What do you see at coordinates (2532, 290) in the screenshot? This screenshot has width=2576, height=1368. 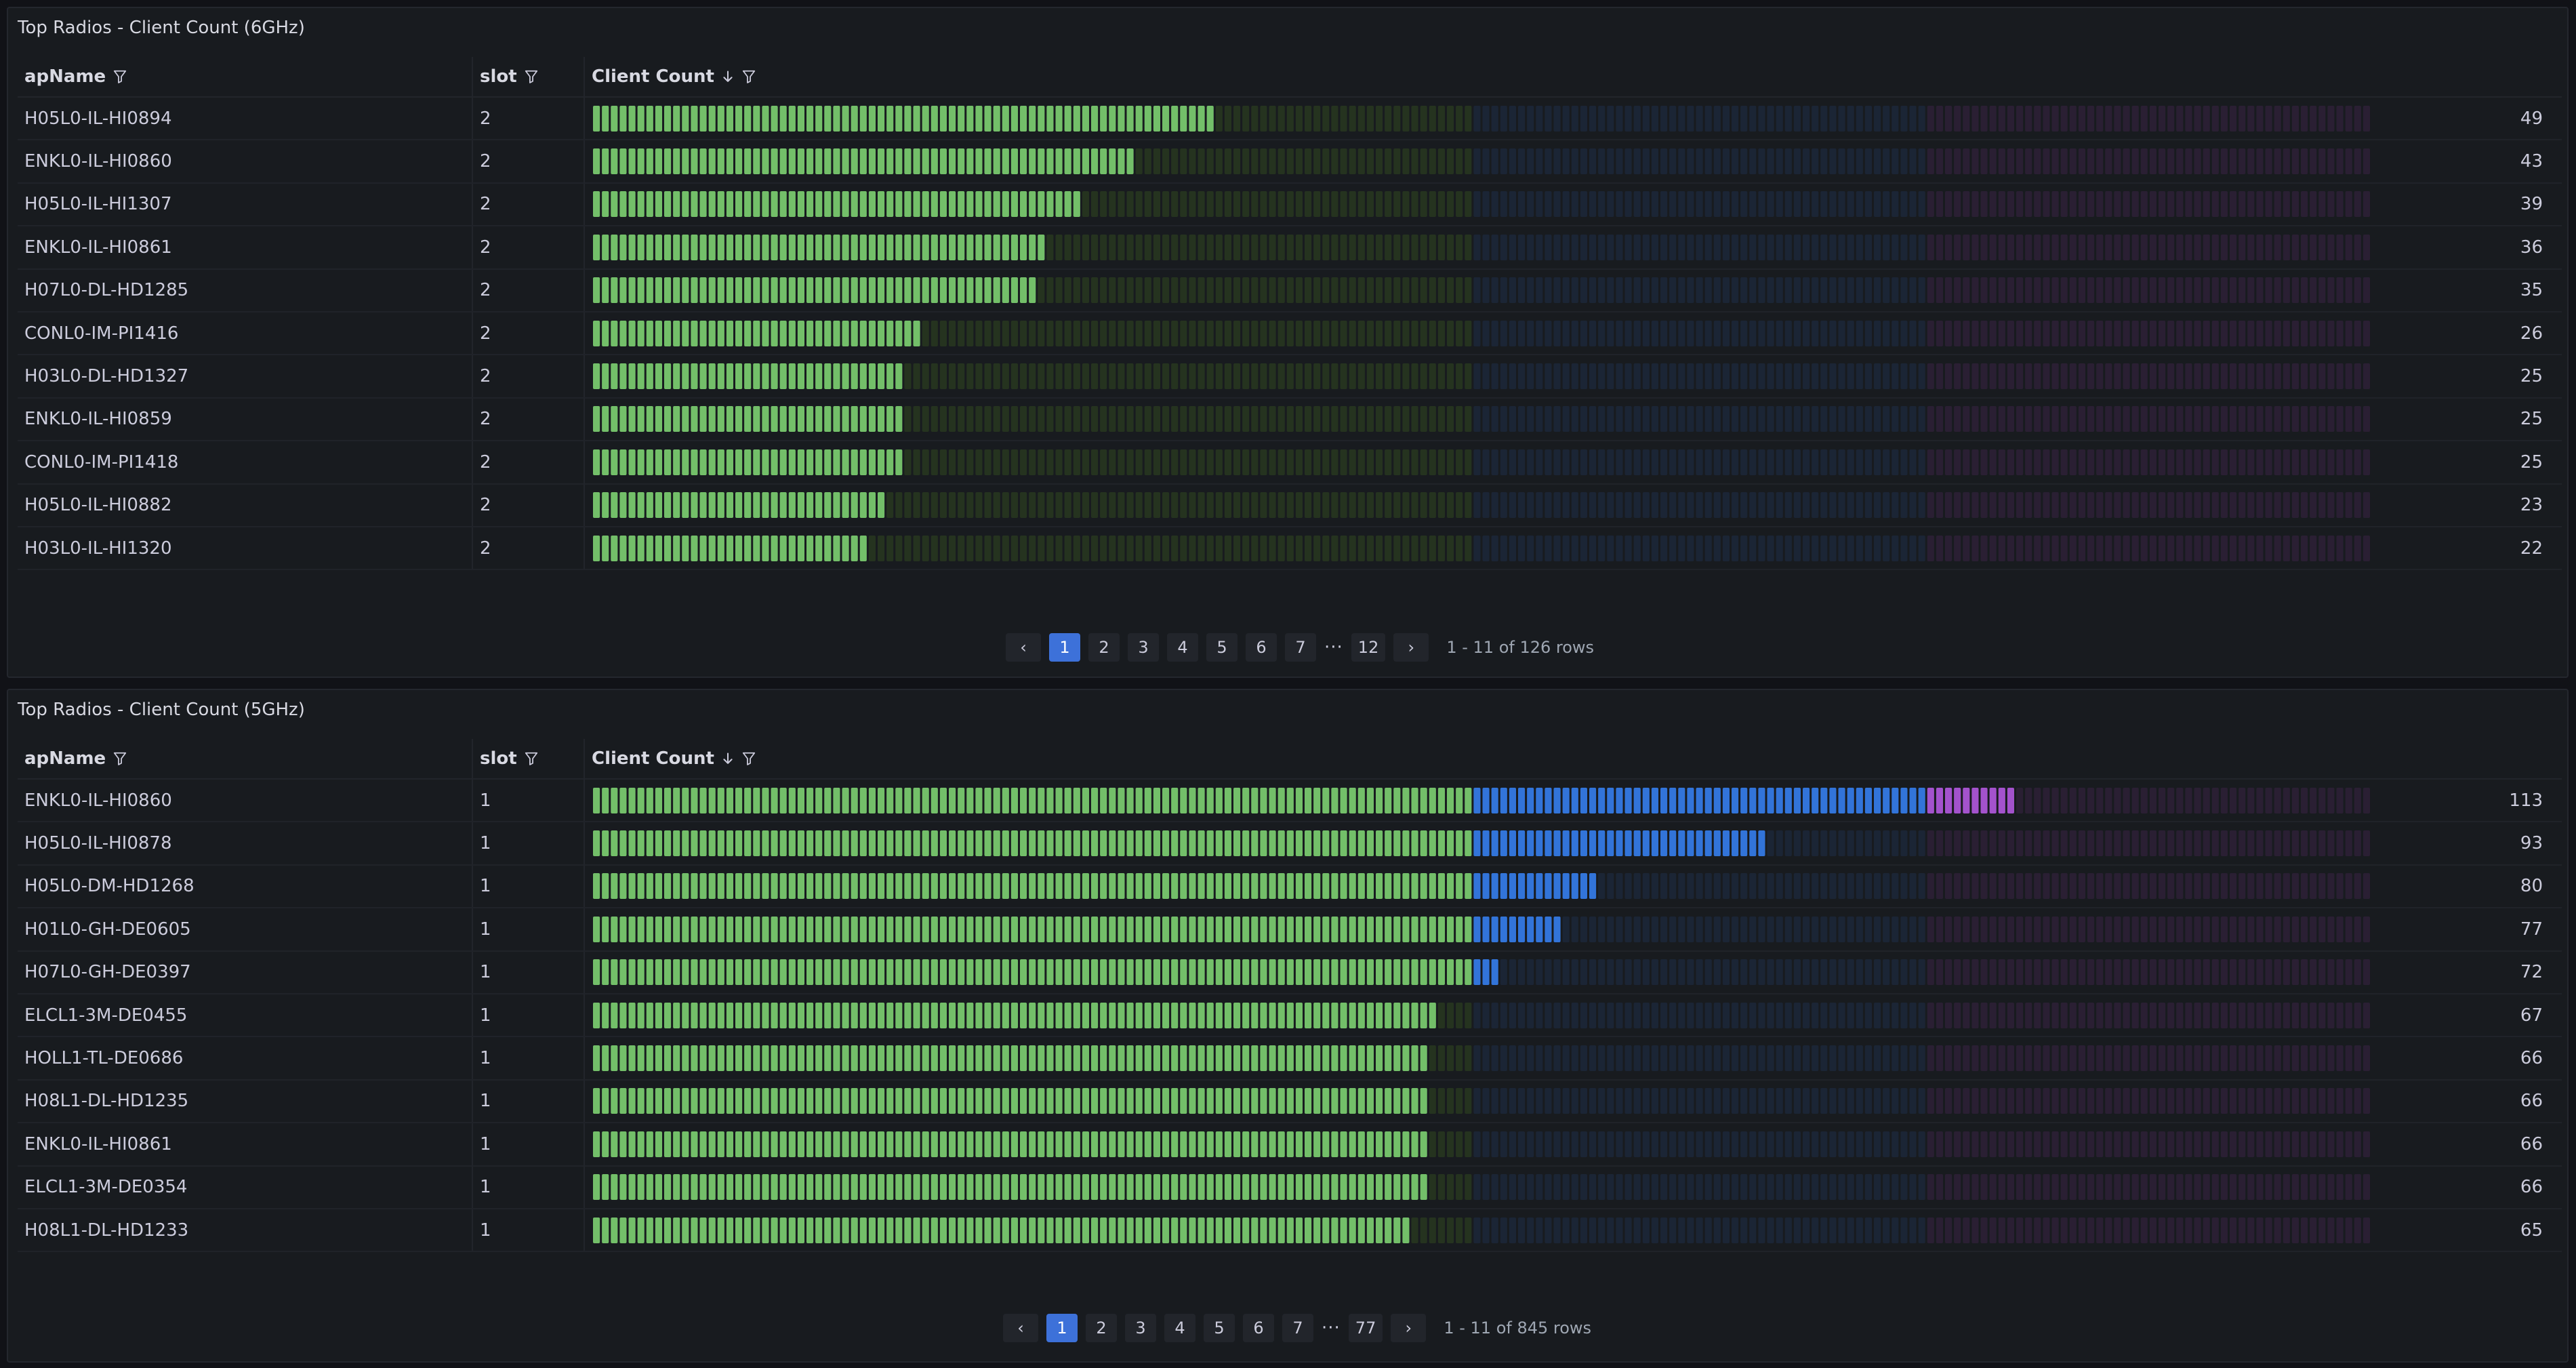 I see `client-count-value: 35` at bounding box center [2532, 290].